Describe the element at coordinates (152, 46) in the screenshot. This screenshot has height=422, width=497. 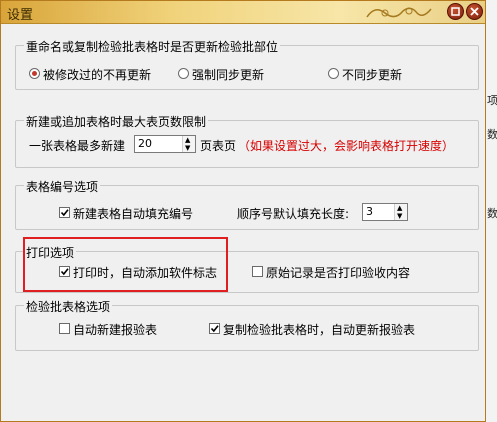
I see `group-rename-legend: 重命名或复制检验批表格时是否更新检验批部位` at that location.